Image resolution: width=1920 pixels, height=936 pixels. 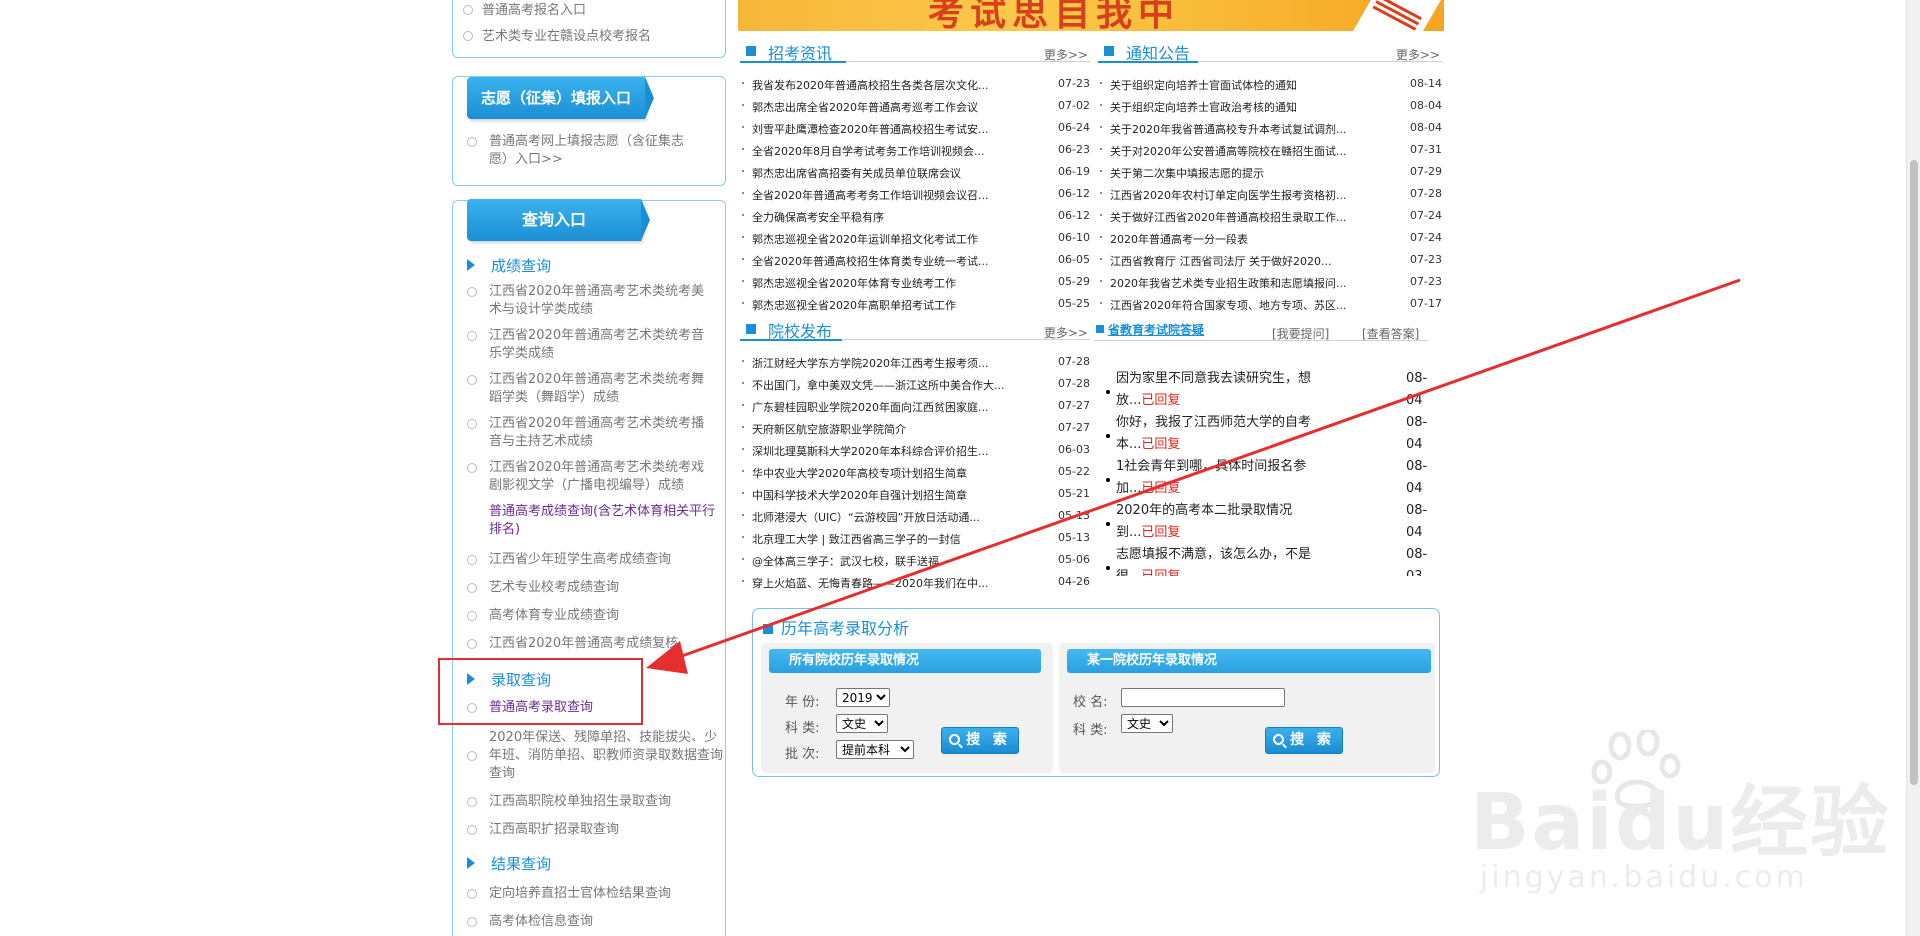 I want to click on news-item: 北京理工大学 | 致江西省高三学子的一封信 05-13, so click(x=915, y=539).